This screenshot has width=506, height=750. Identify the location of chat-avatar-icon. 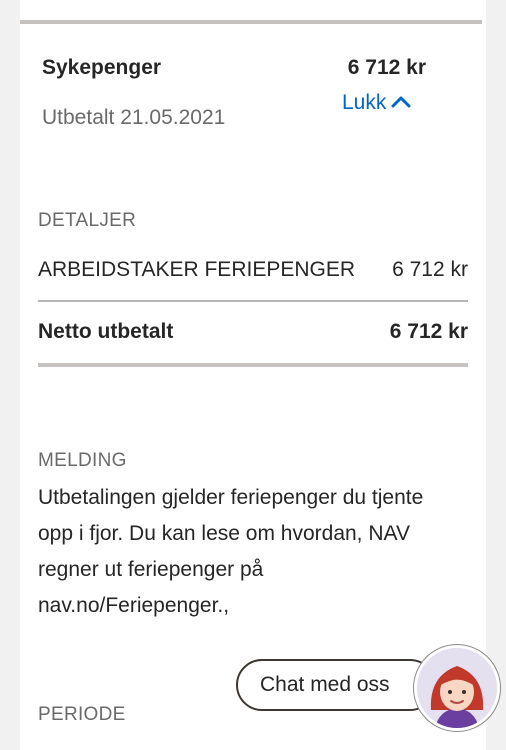
(457, 688).